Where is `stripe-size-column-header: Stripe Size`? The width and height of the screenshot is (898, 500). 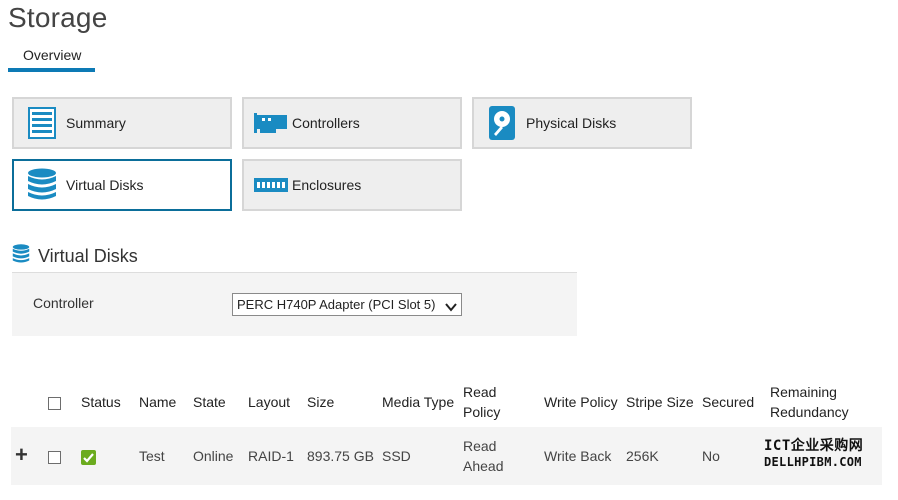
stripe-size-column-header: Stripe Size is located at coordinates (660, 402).